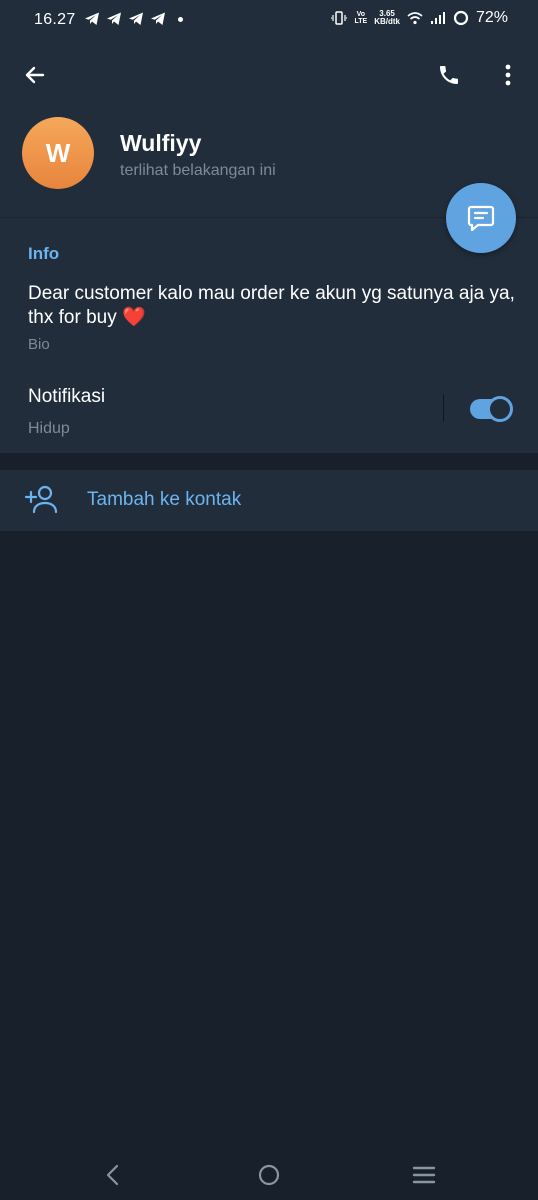 The width and height of the screenshot is (538, 1200). I want to click on status-right: Vo LTE 3.65 KB/dtk 72%, so click(419, 18).